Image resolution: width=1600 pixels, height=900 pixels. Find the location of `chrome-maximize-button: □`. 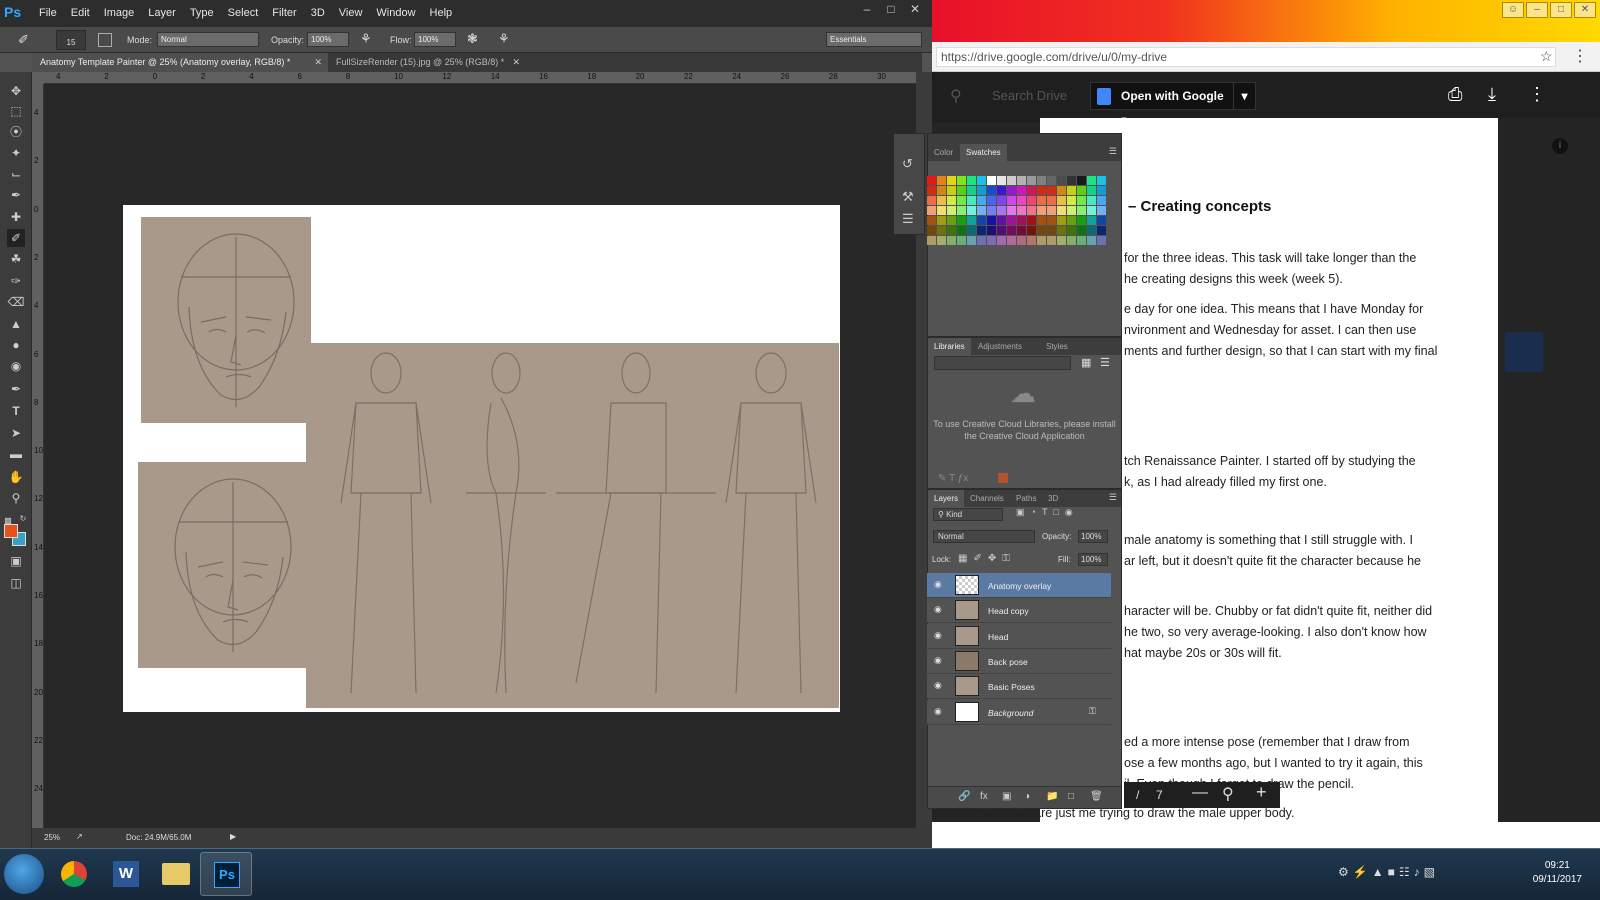

chrome-maximize-button: □ is located at coordinates (1561, 10).